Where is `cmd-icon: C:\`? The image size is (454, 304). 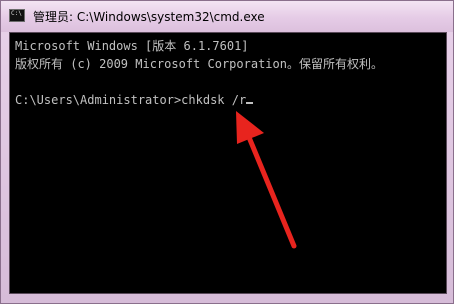
cmd-icon: C:\ is located at coordinates (17, 15).